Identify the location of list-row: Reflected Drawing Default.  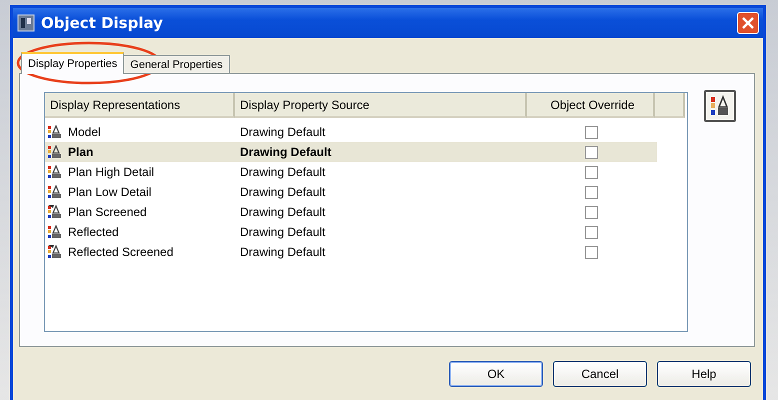
(351, 232).